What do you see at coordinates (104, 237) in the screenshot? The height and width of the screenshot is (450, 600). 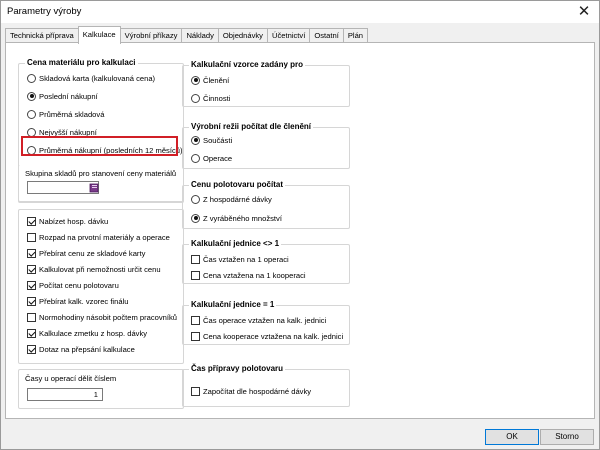 I see `checkbox-label: Rozpad na prvotní materiály a operace` at bounding box center [104, 237].